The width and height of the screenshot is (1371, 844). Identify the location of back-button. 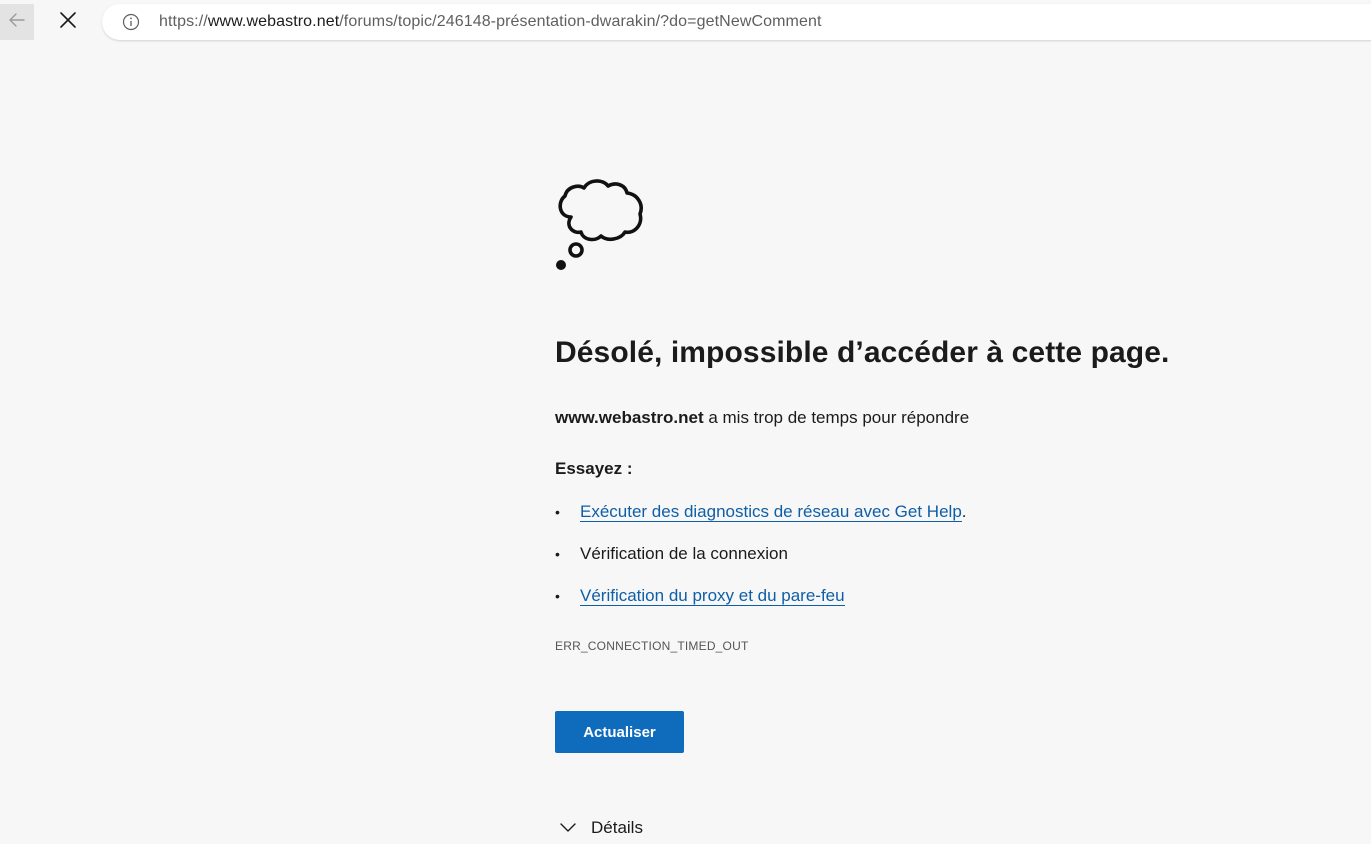
(17, 22).